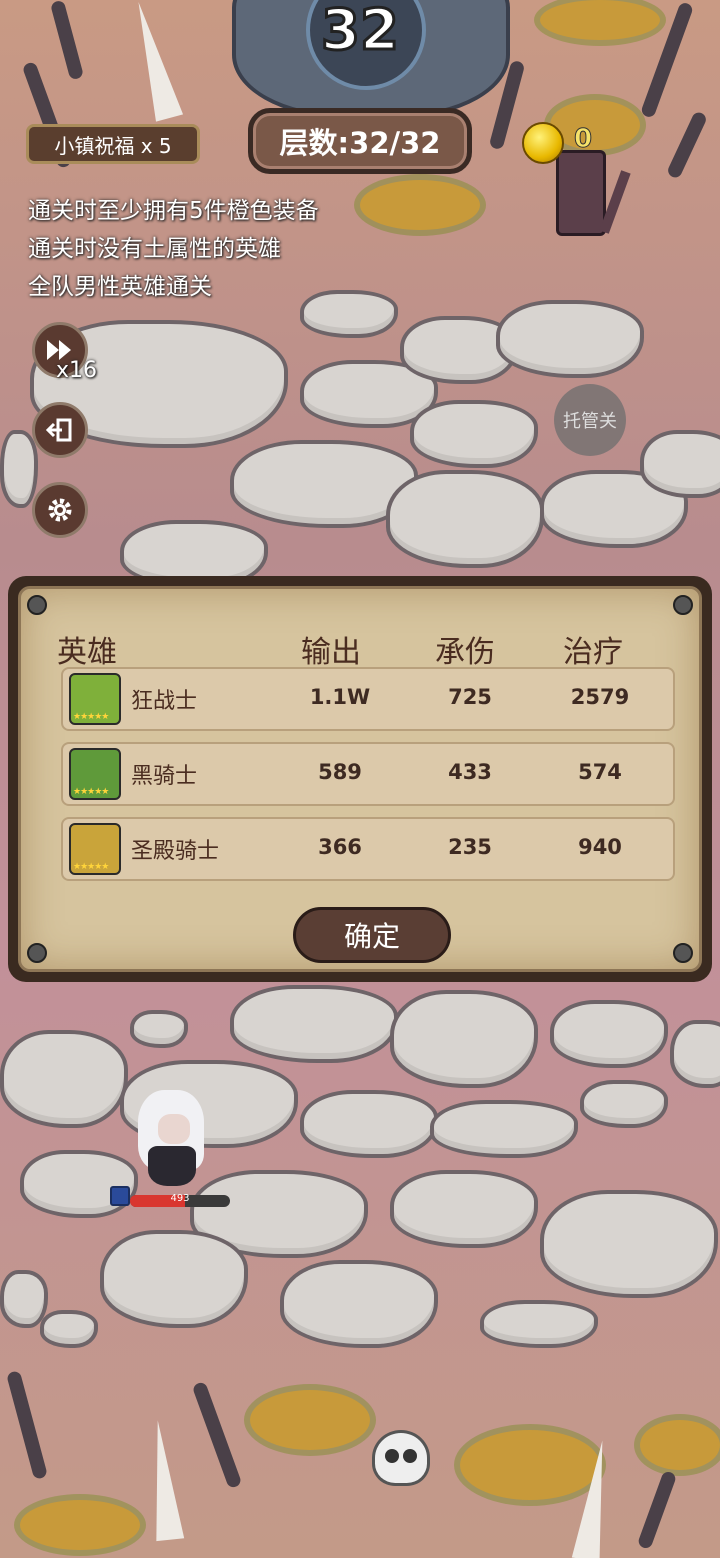 Image resolution: width=720 pixels, height=1558 pixels. I want to click on settings-button, so click(60, 510).